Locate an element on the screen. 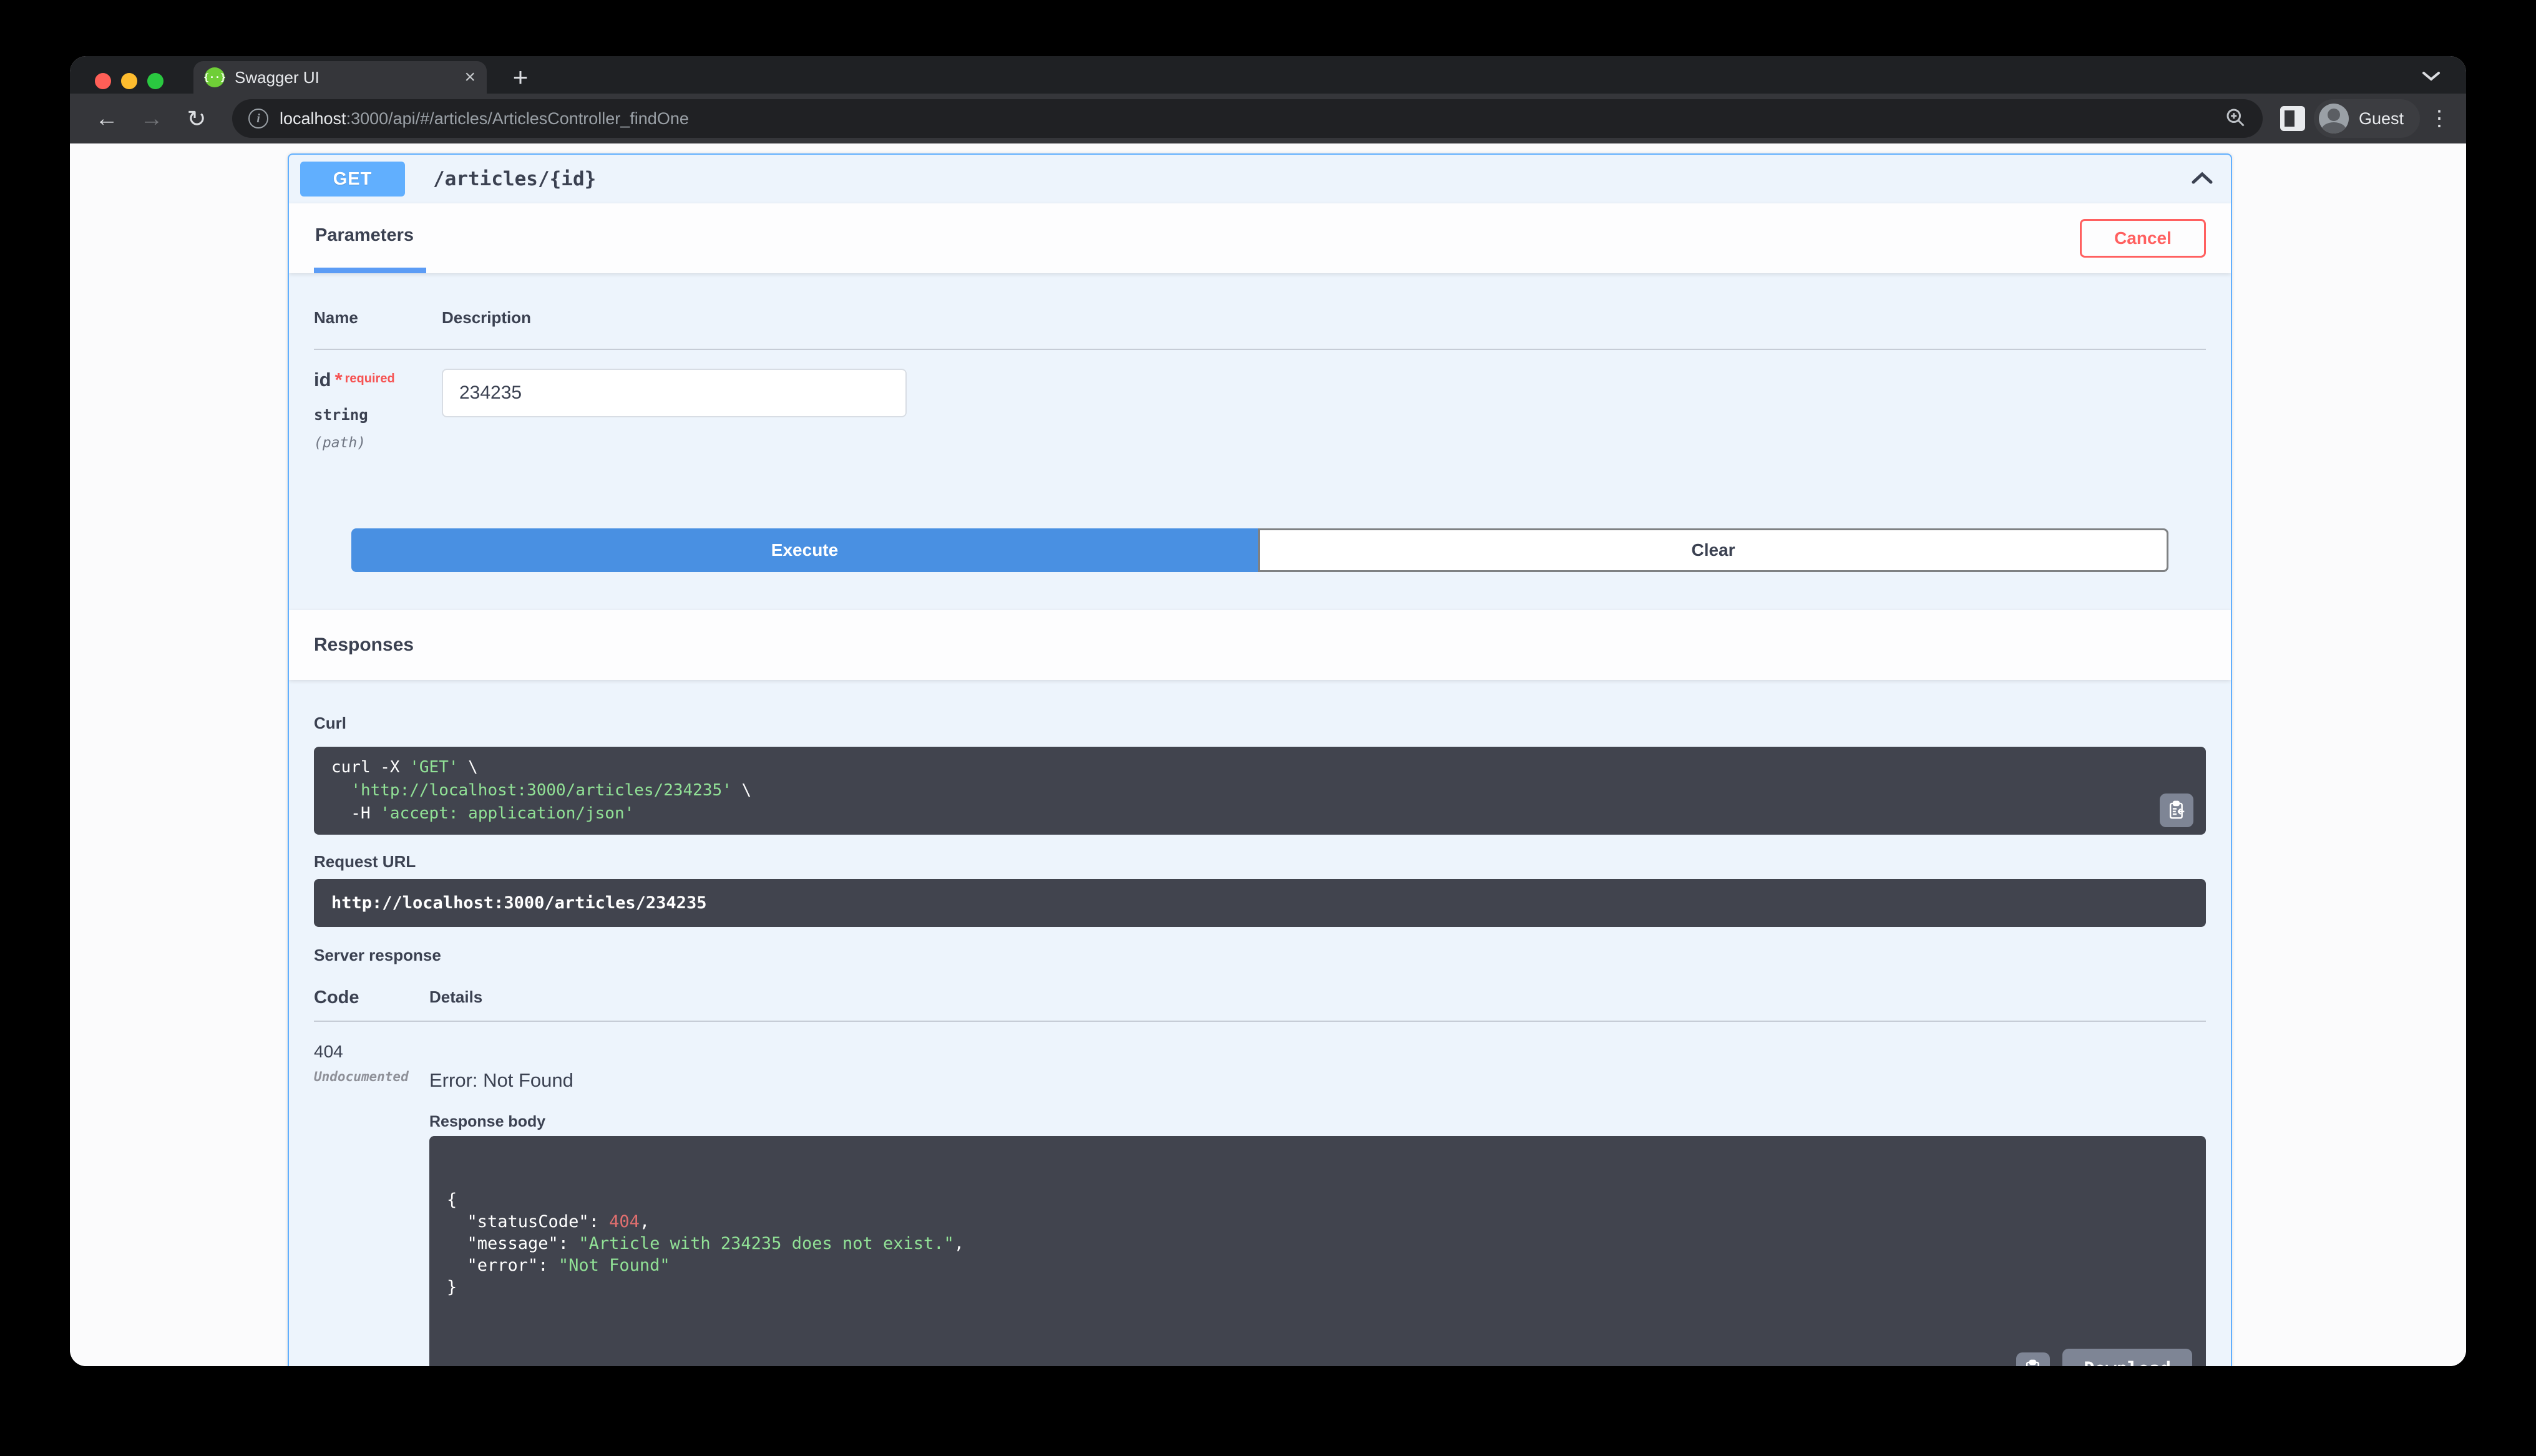 The width and height of the screenshot is (2536, 1456). code-column-header: Code is located at coordinates (336, 997).